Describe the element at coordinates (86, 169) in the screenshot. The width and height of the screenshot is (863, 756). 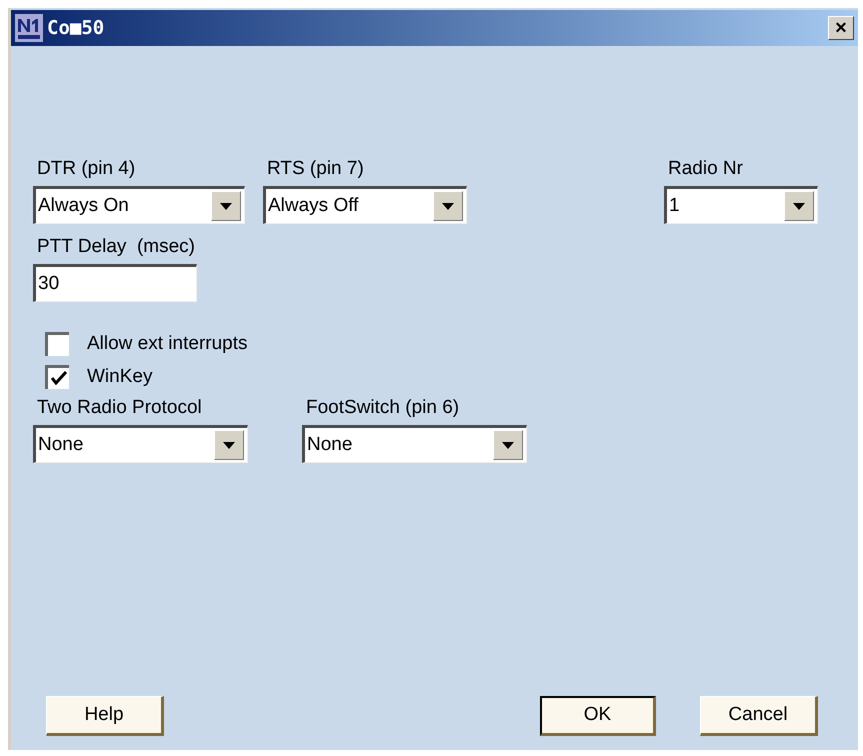
I see `field-label: DTR (pin 4)` at that location.